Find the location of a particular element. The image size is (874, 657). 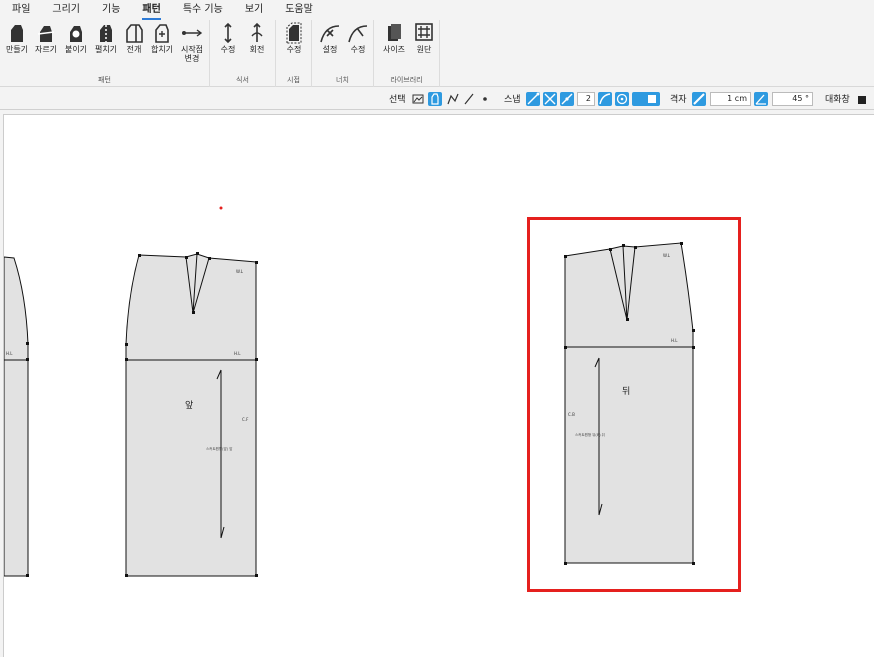

options-bar: 선택 스냅 2 격자 1 cm 45 ° 대화창 is located at coordinates (437, 99).